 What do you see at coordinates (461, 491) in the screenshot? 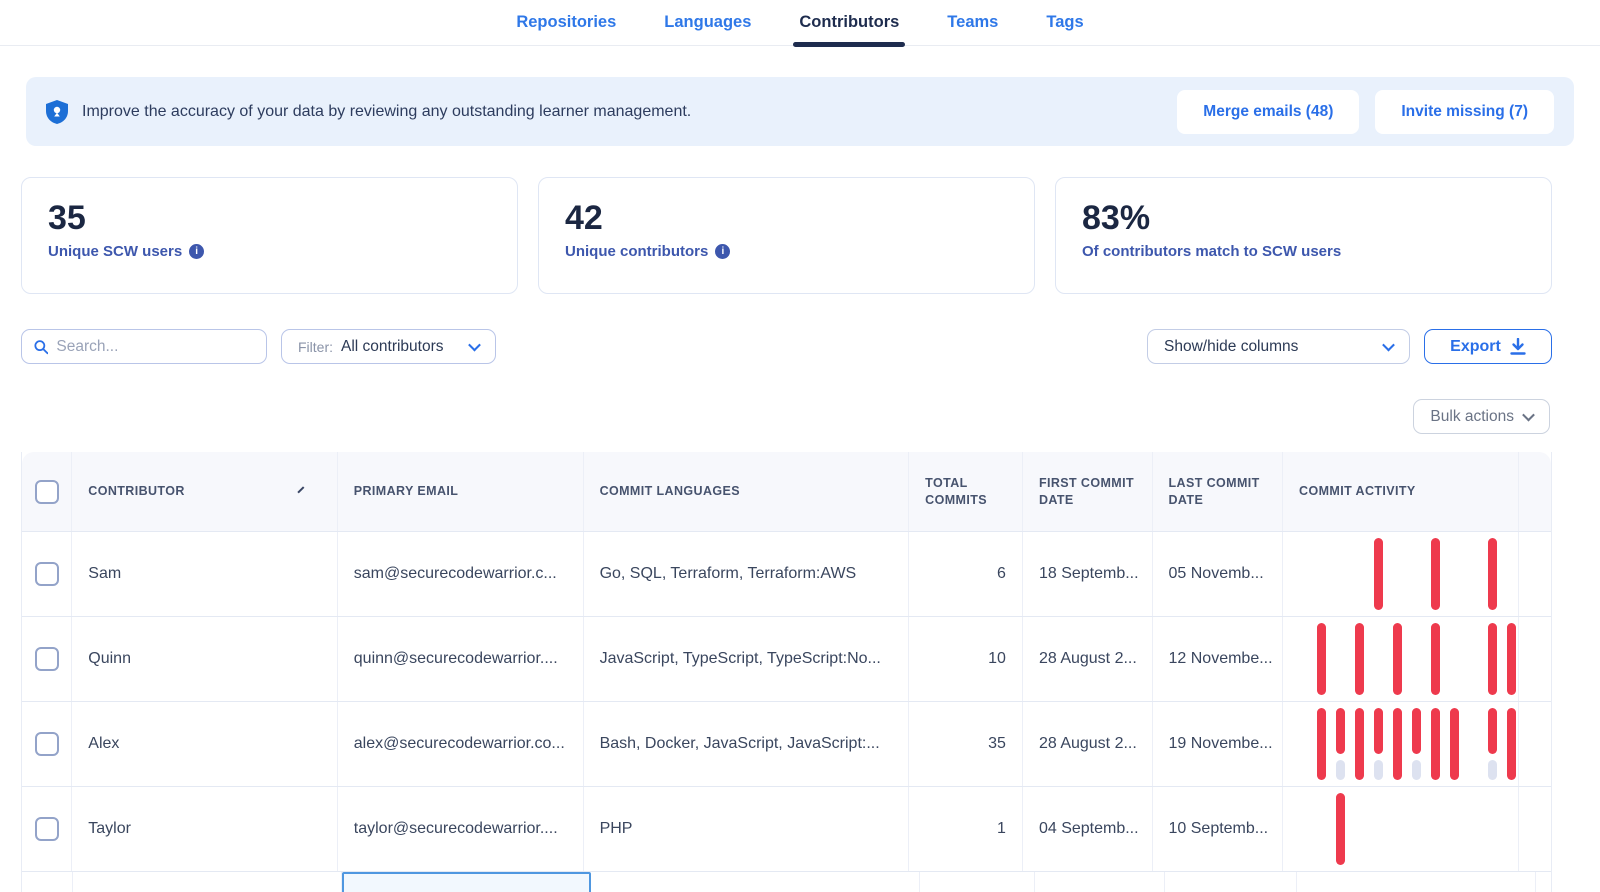
I see `column-header-primary-email: Primary email` at bounding box center [461, 491].